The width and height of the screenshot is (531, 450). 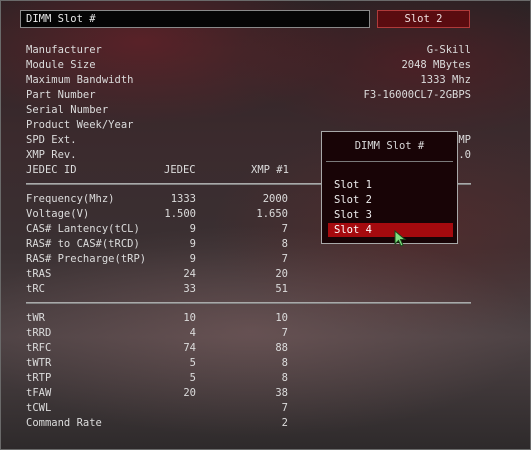 I want to click on timing-xmp-value: 10, so click(x=281, y=318).